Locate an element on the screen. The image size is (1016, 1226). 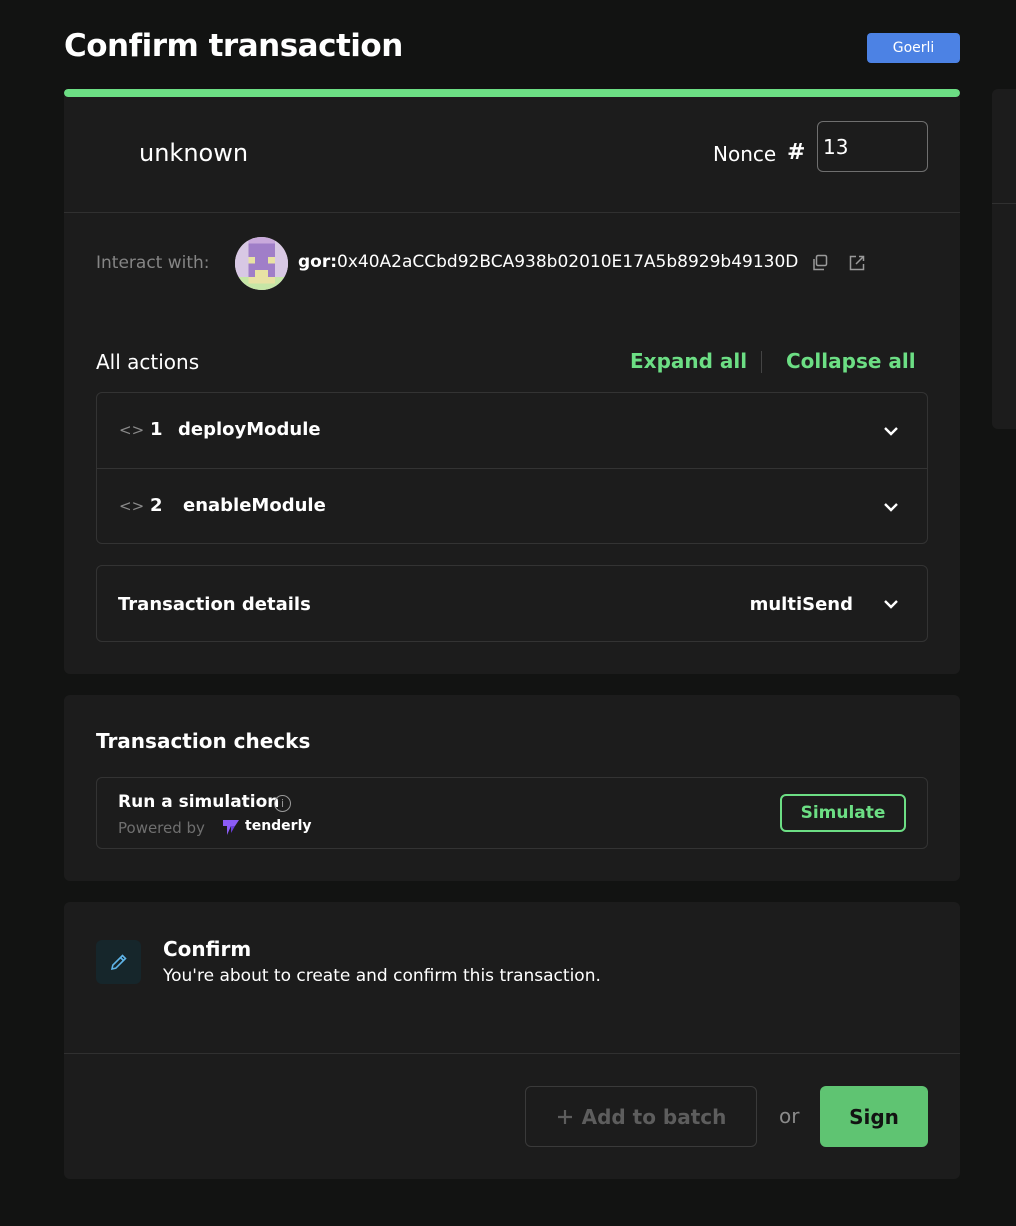
details-method: multiSend is located at coordinates (801, 604).